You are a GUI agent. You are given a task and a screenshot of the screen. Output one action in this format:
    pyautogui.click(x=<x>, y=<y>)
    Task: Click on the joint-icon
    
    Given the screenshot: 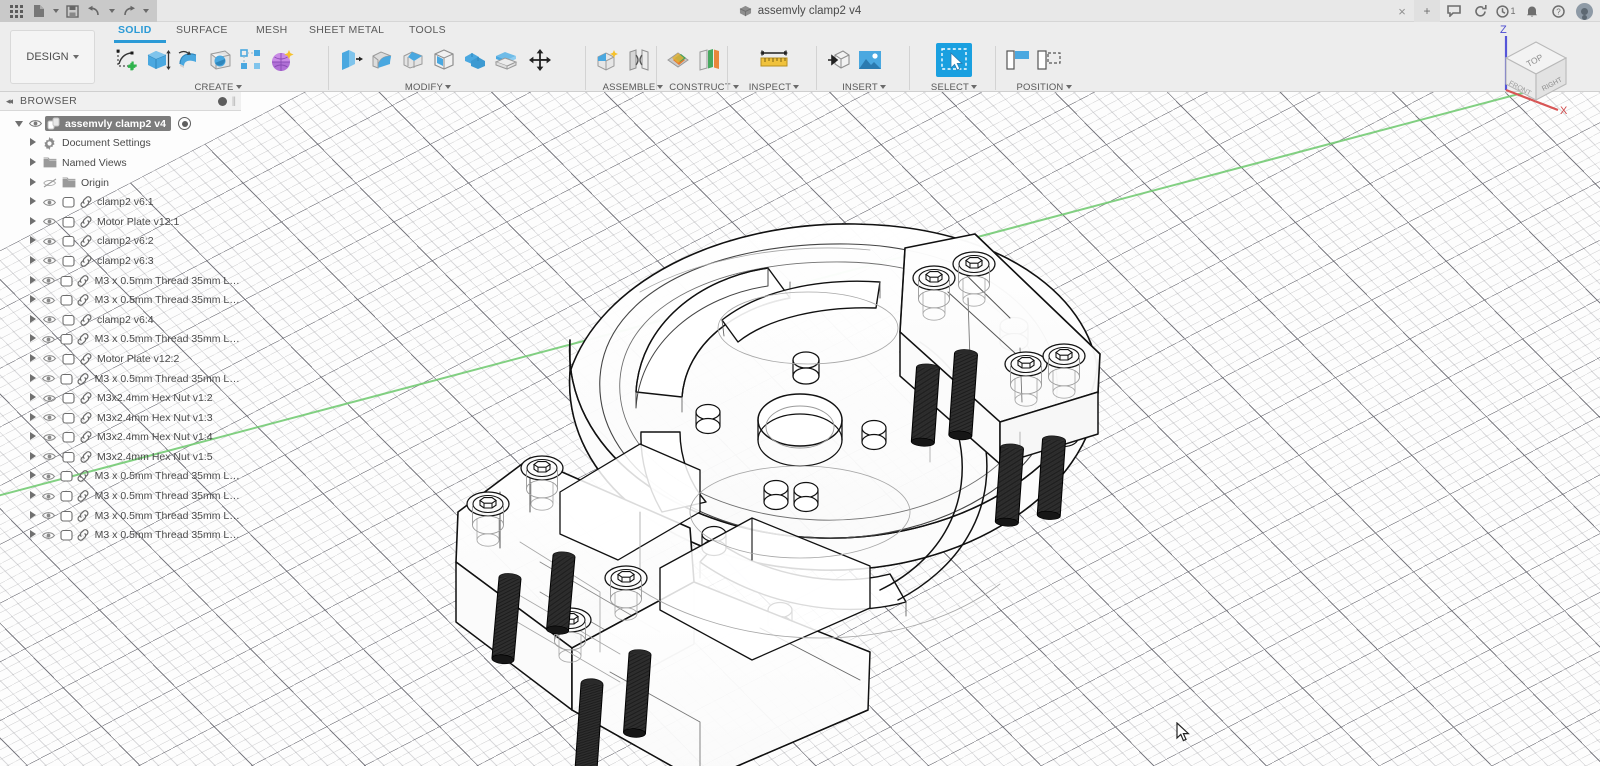 What is the action you would take?
    pyautogui.click(x=639, y=60)
    